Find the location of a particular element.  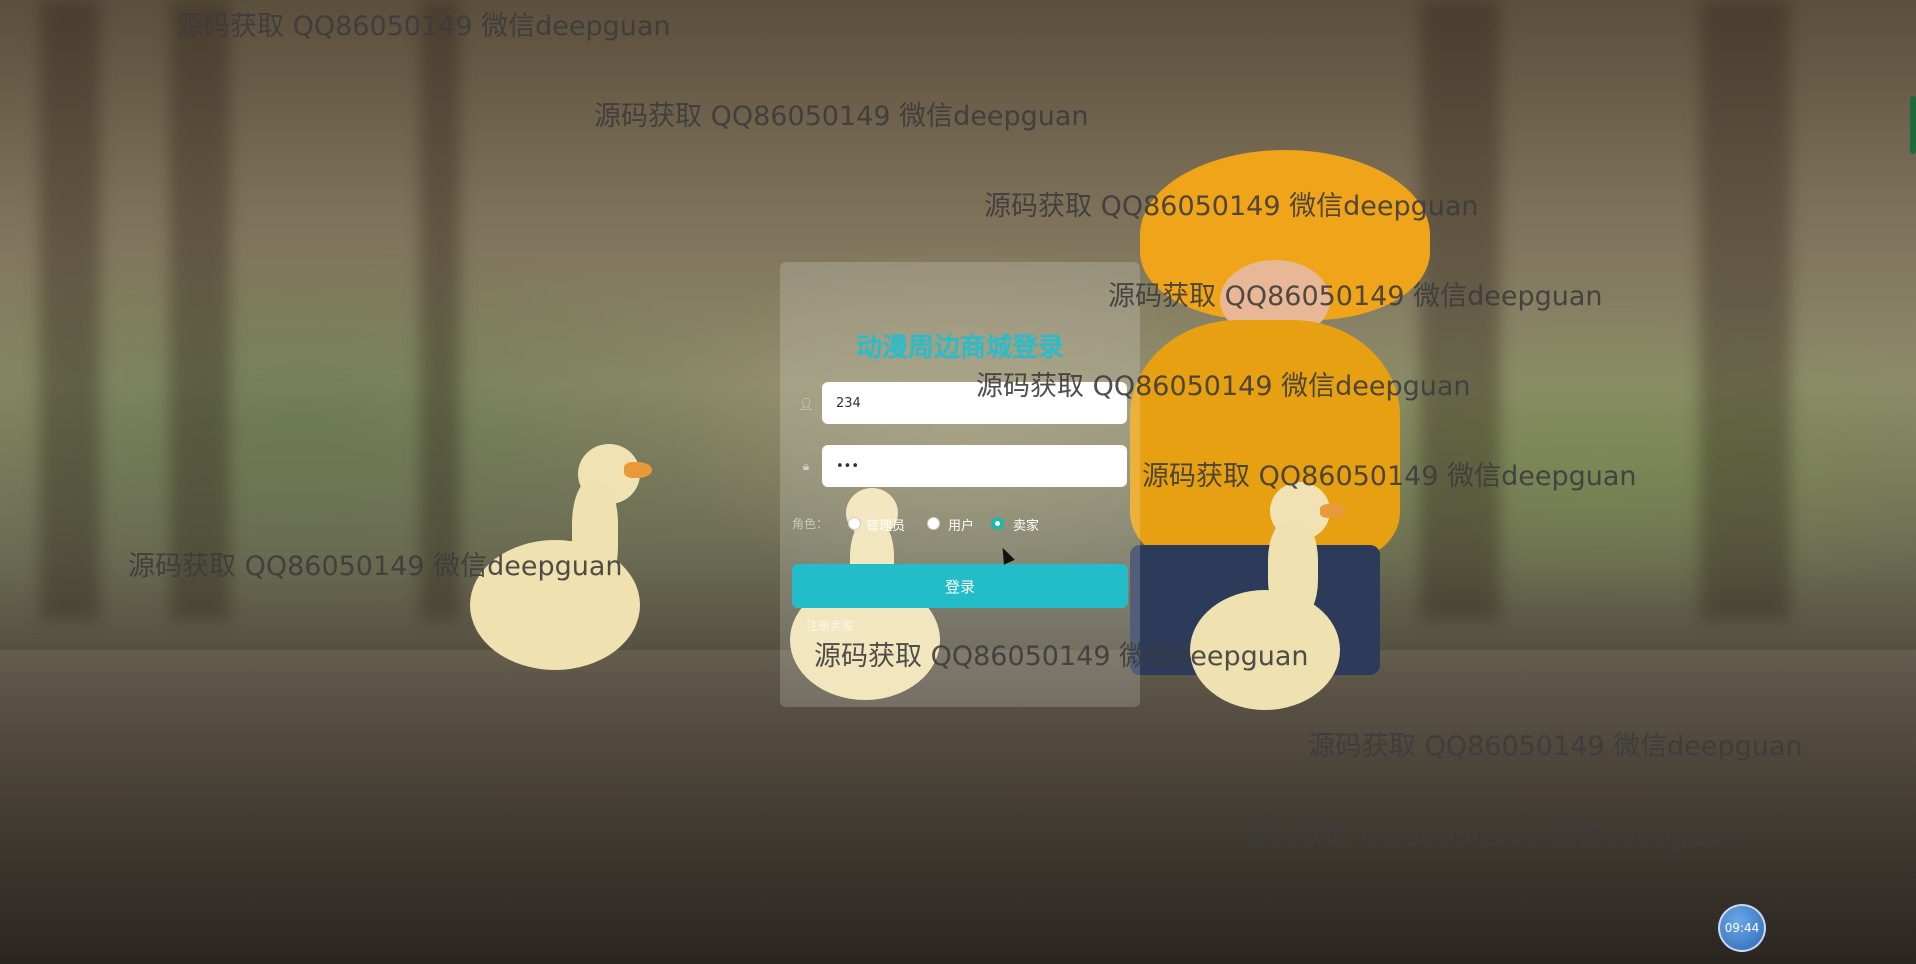

user-icon: 👤︎ is located at coordinates (806, 404).